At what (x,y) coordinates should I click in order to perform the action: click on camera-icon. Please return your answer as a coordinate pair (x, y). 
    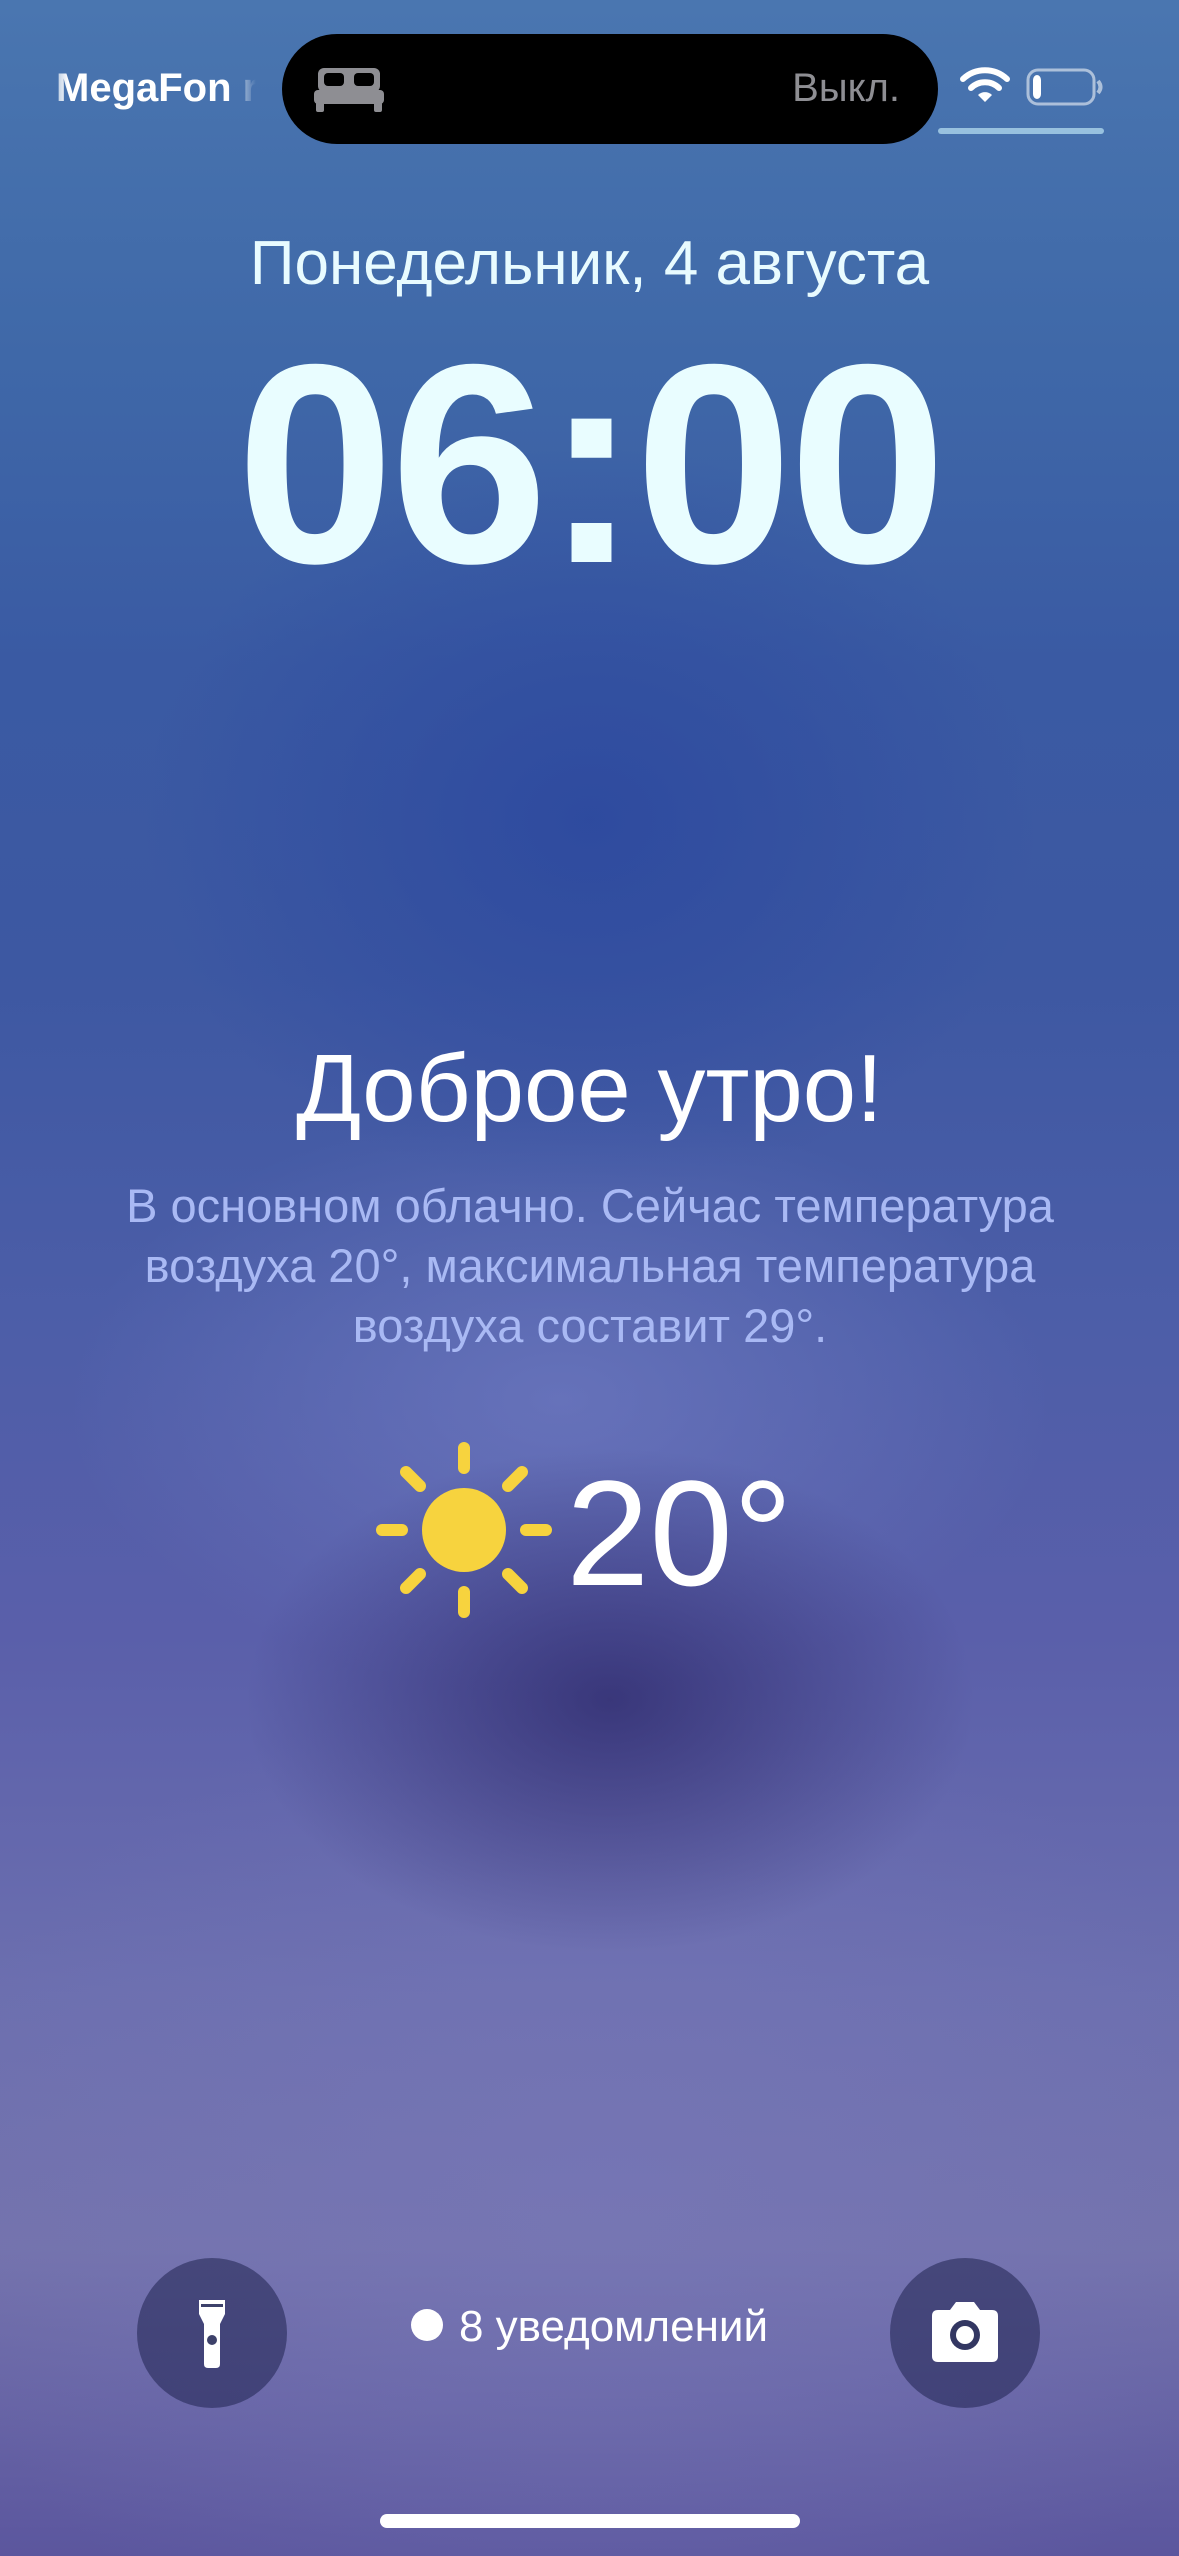
    Looking at the image, I should click on (965, 2332).